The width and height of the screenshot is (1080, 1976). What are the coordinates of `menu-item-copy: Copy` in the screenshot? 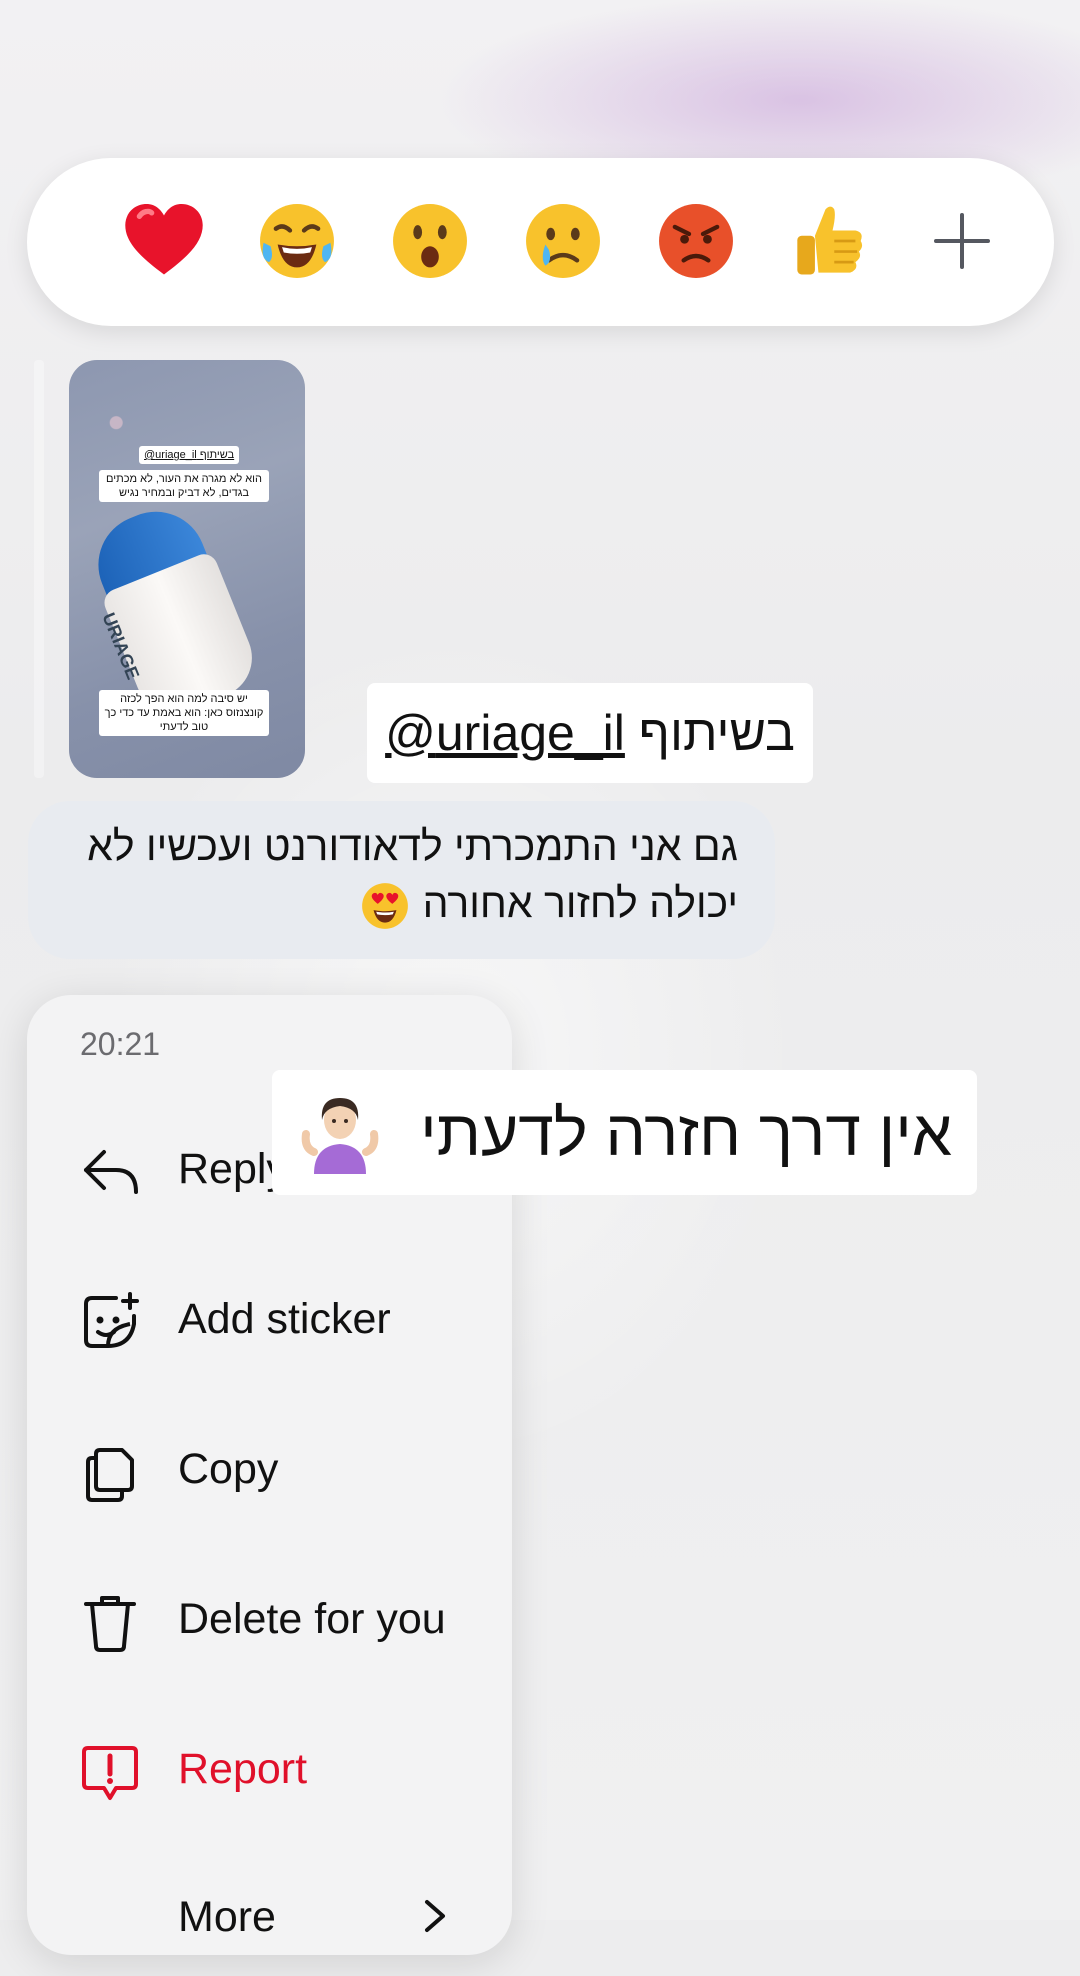 It's located at (269, 1473).